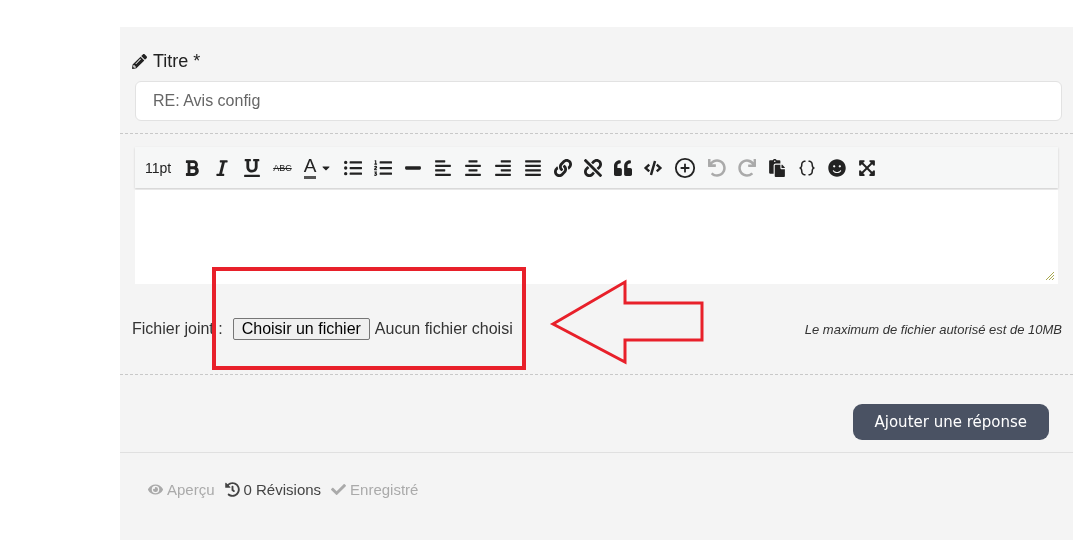 The image size is (1073, 540). Describe the element at coordinates (933, 329) in the screenshot. I see `file-size-note: Le maximum de fichier autorisé est de 10MB` at that location.